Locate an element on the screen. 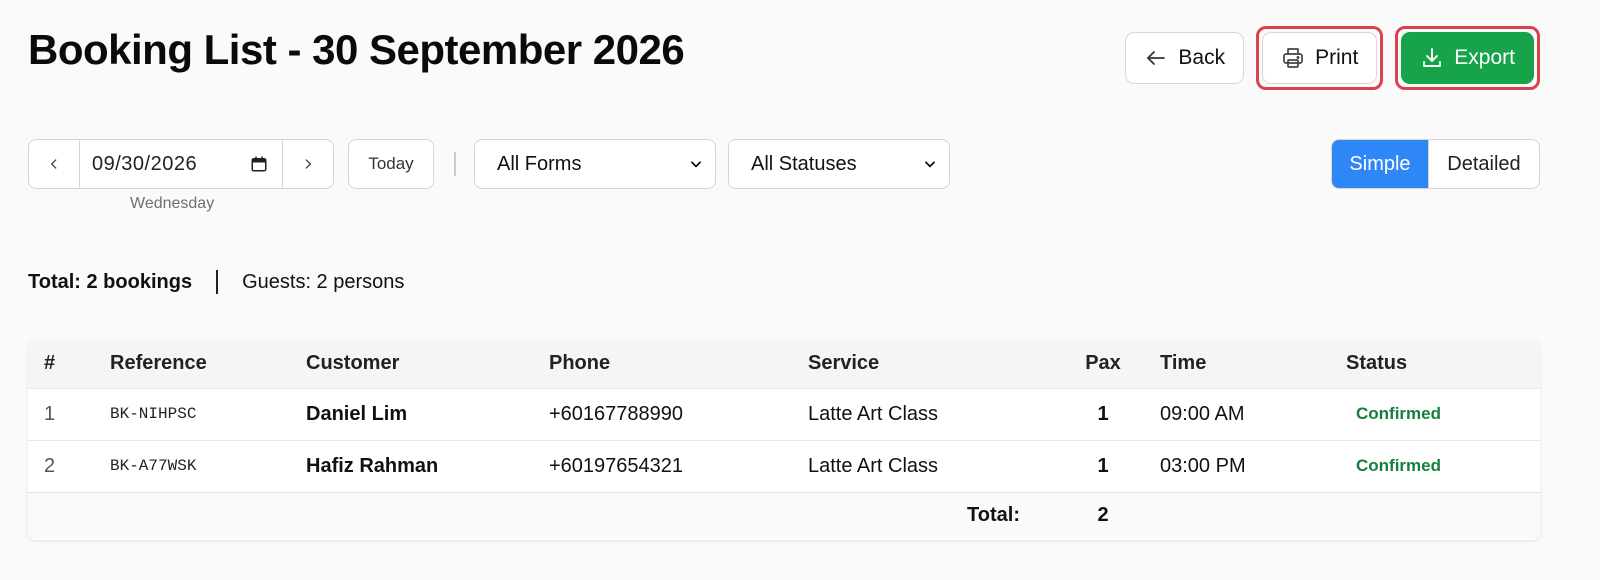 This screenshot has height=580, width=1600. export-button: Export is located at coordinates (1467, 58).